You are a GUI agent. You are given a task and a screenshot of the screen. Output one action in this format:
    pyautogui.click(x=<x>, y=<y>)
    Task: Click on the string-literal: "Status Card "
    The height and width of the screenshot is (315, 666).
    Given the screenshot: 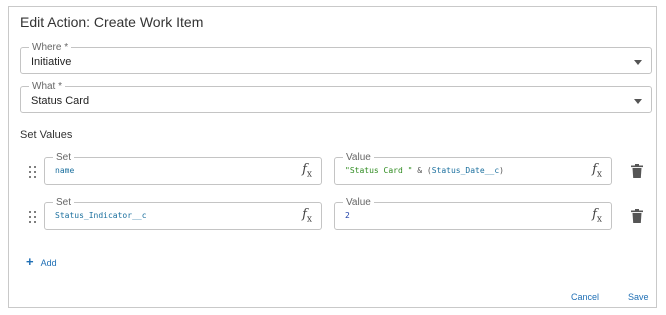 What is the action you would take?
    pyautogui.click(x=379, y=170)
    